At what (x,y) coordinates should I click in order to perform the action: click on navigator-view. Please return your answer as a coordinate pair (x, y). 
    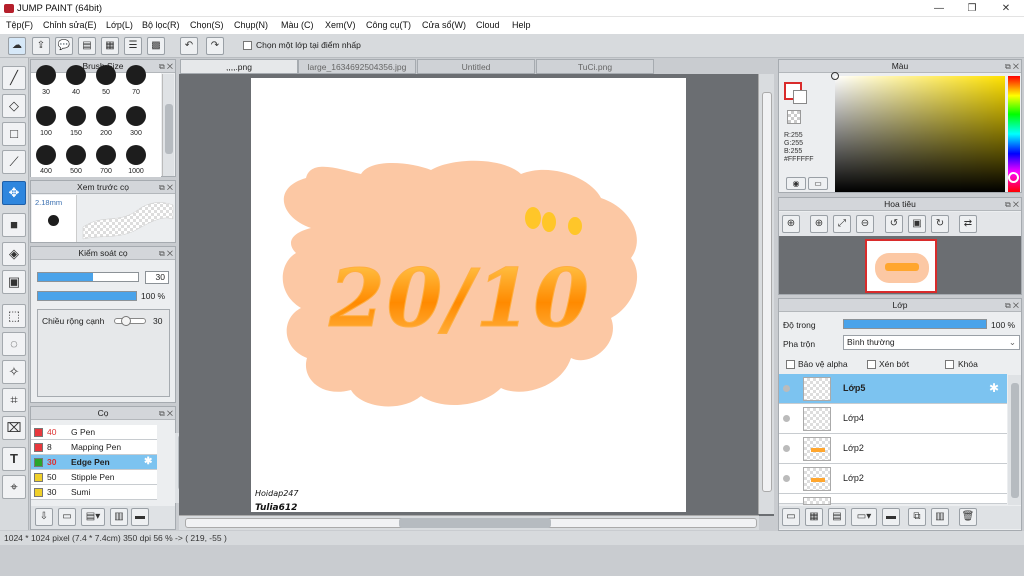
    Looking at the image, I should click on (900, 265).